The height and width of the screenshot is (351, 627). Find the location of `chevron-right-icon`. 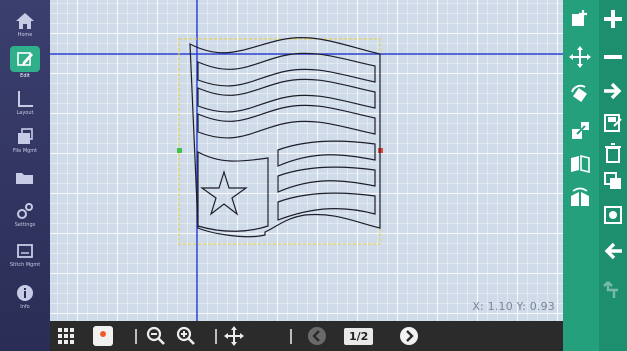

chevron-right-icon is located at coordinates (409, 336).